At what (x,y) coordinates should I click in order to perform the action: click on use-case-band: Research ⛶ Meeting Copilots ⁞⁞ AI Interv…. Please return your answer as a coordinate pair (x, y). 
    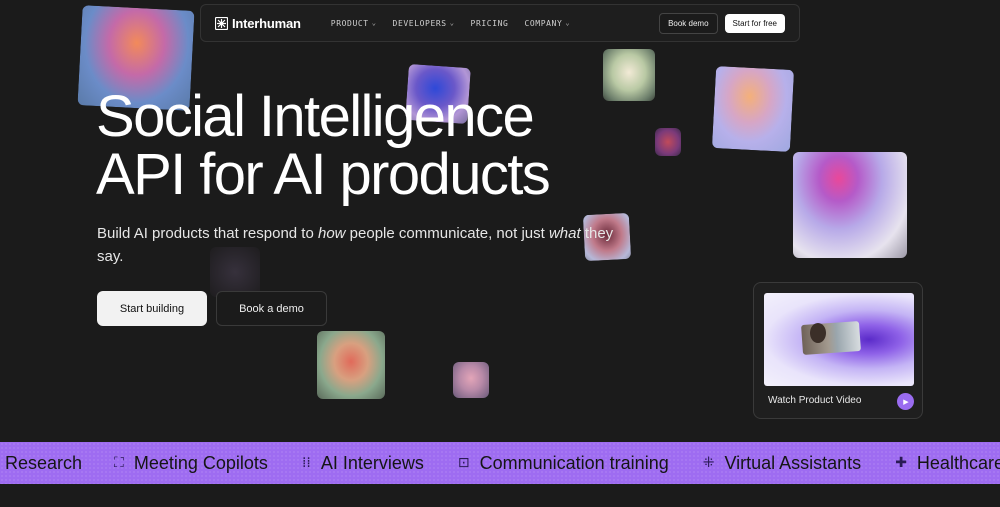
    Looking at the image, I should click on (500, 463).